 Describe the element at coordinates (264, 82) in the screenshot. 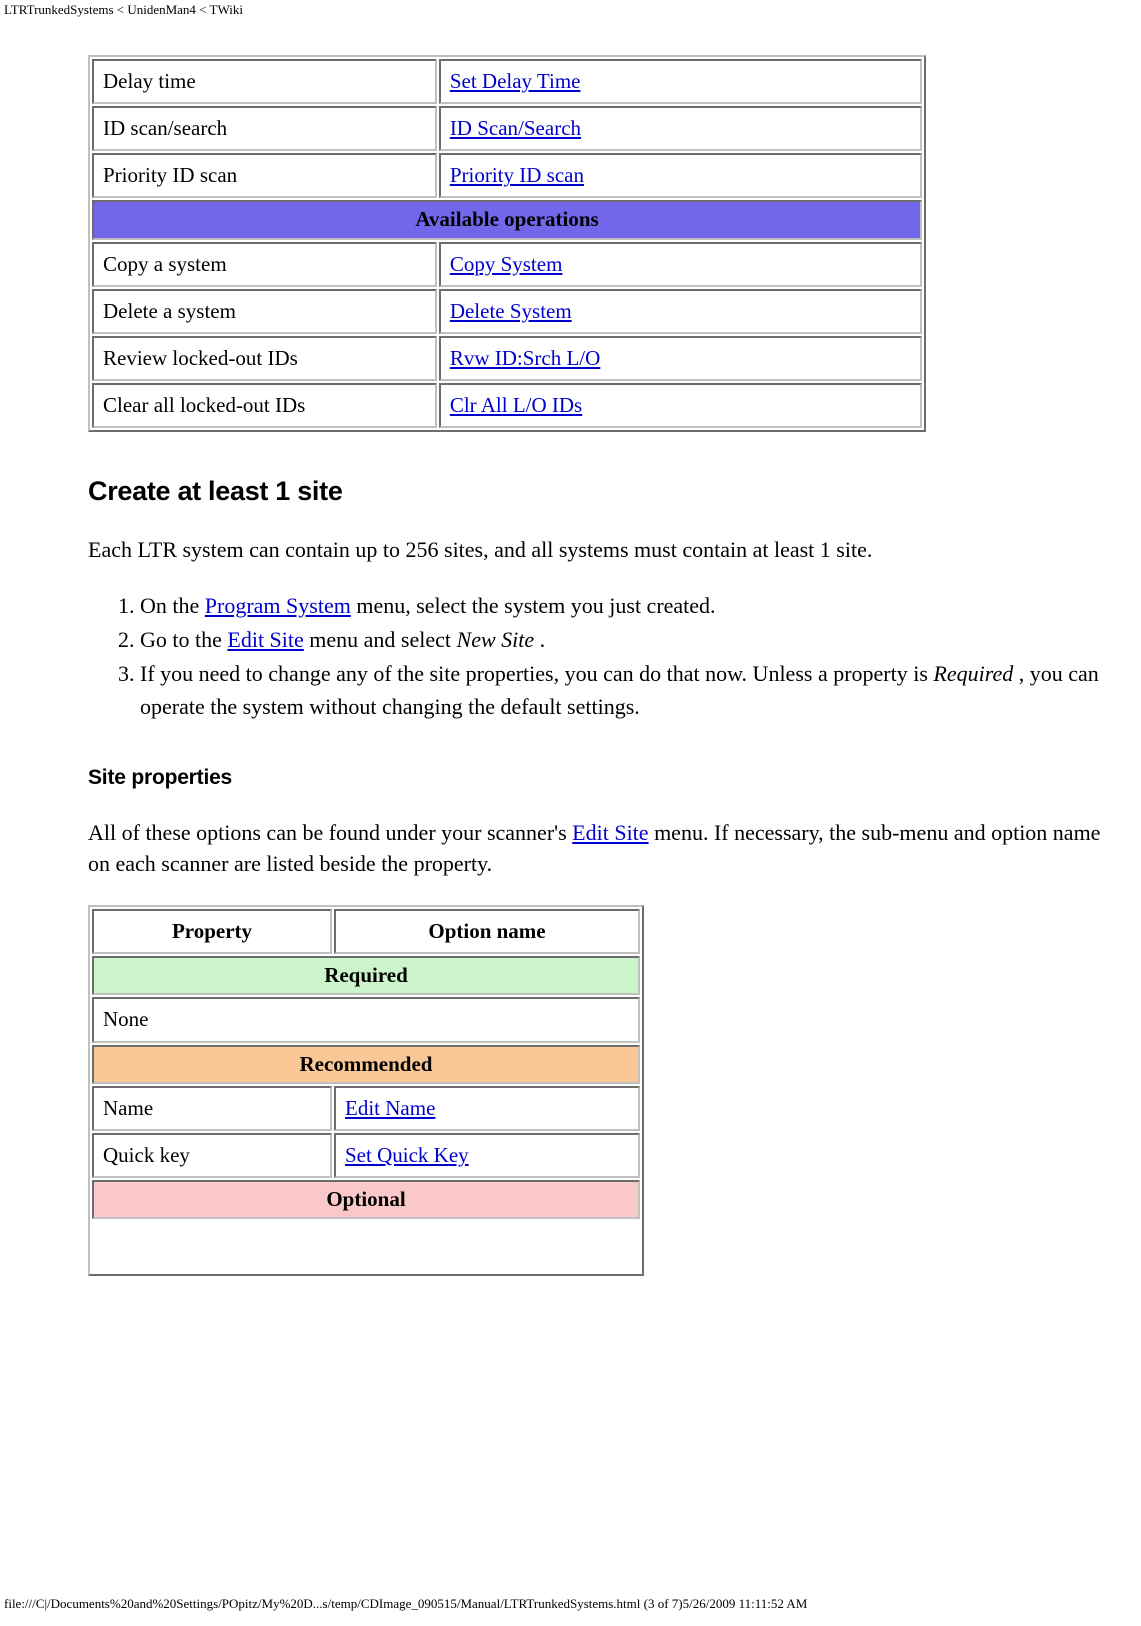

I see `property-cell: Delay time` at that location.